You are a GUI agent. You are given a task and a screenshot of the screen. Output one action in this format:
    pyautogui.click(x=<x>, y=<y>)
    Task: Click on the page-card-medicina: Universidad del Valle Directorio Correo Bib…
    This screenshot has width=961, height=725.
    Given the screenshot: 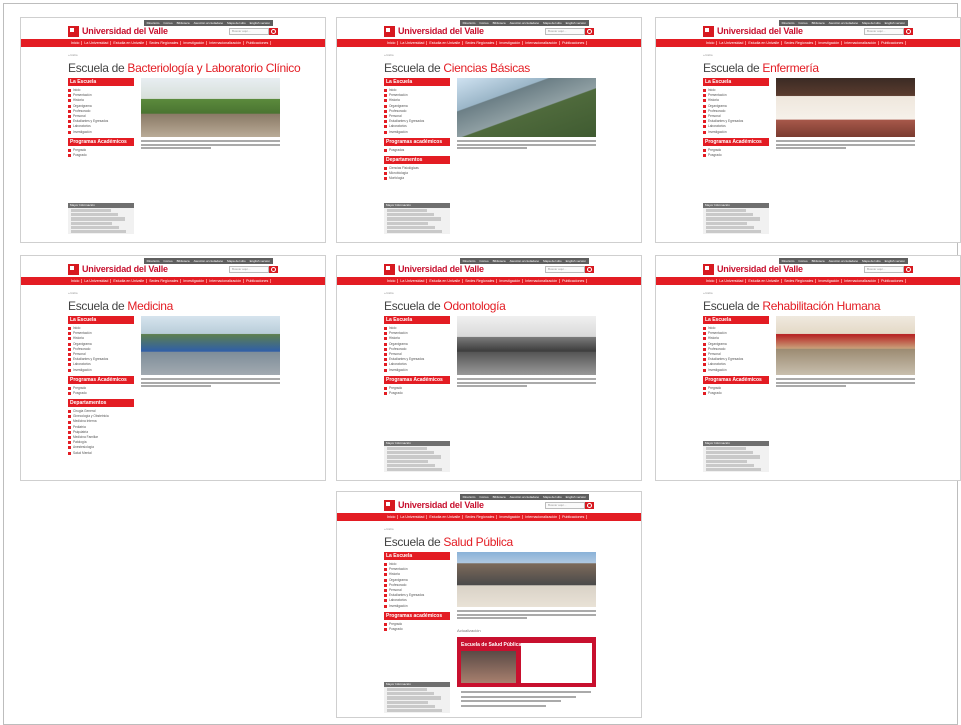 What is the action you would take?
    pyautogui.click(x=173, y=368)
    